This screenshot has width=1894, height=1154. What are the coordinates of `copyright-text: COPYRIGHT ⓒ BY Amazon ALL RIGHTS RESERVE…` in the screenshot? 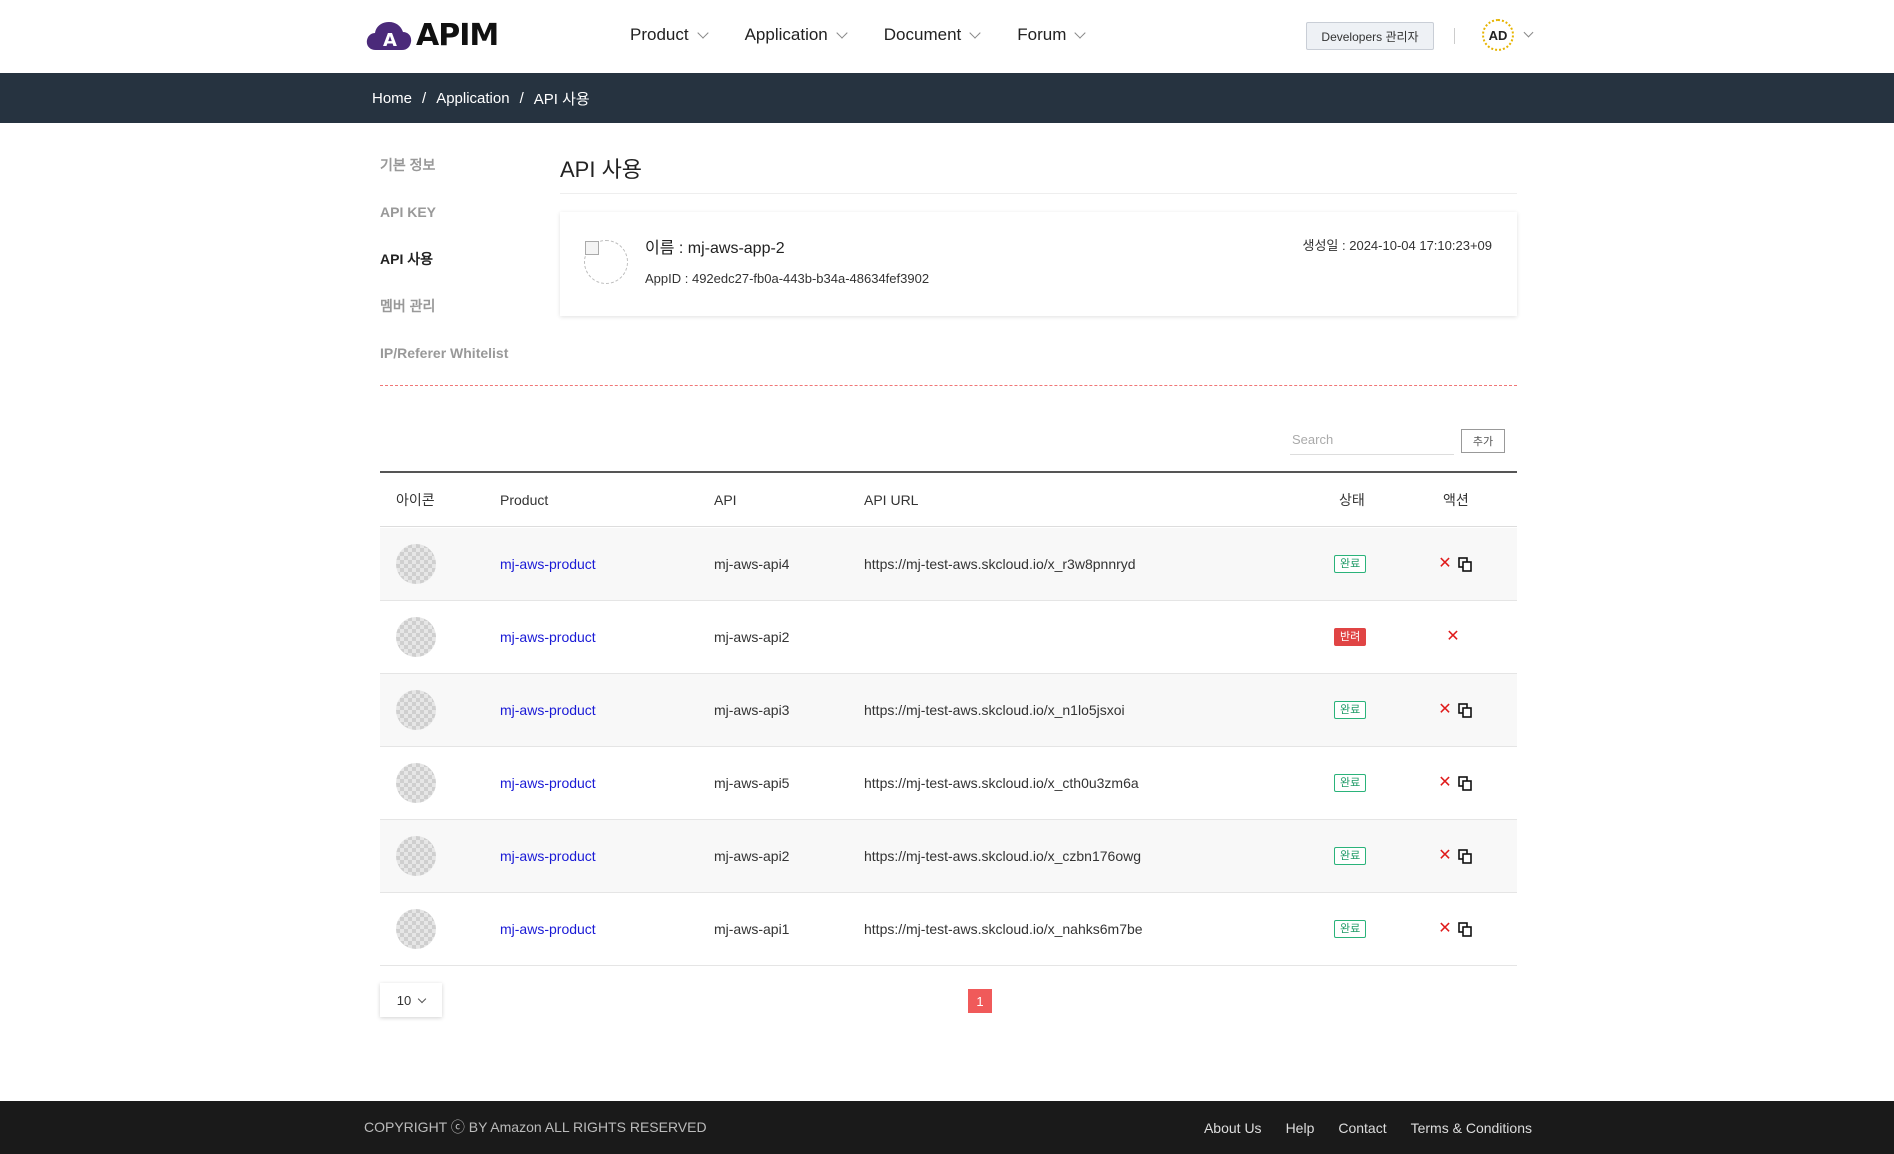 It's located at (535, 1127).